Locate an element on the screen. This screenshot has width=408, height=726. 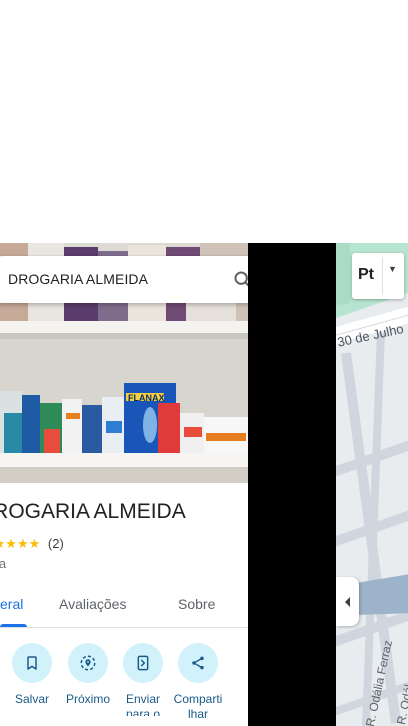
svg-text: FLANAX is located at coordinates (146, 398).